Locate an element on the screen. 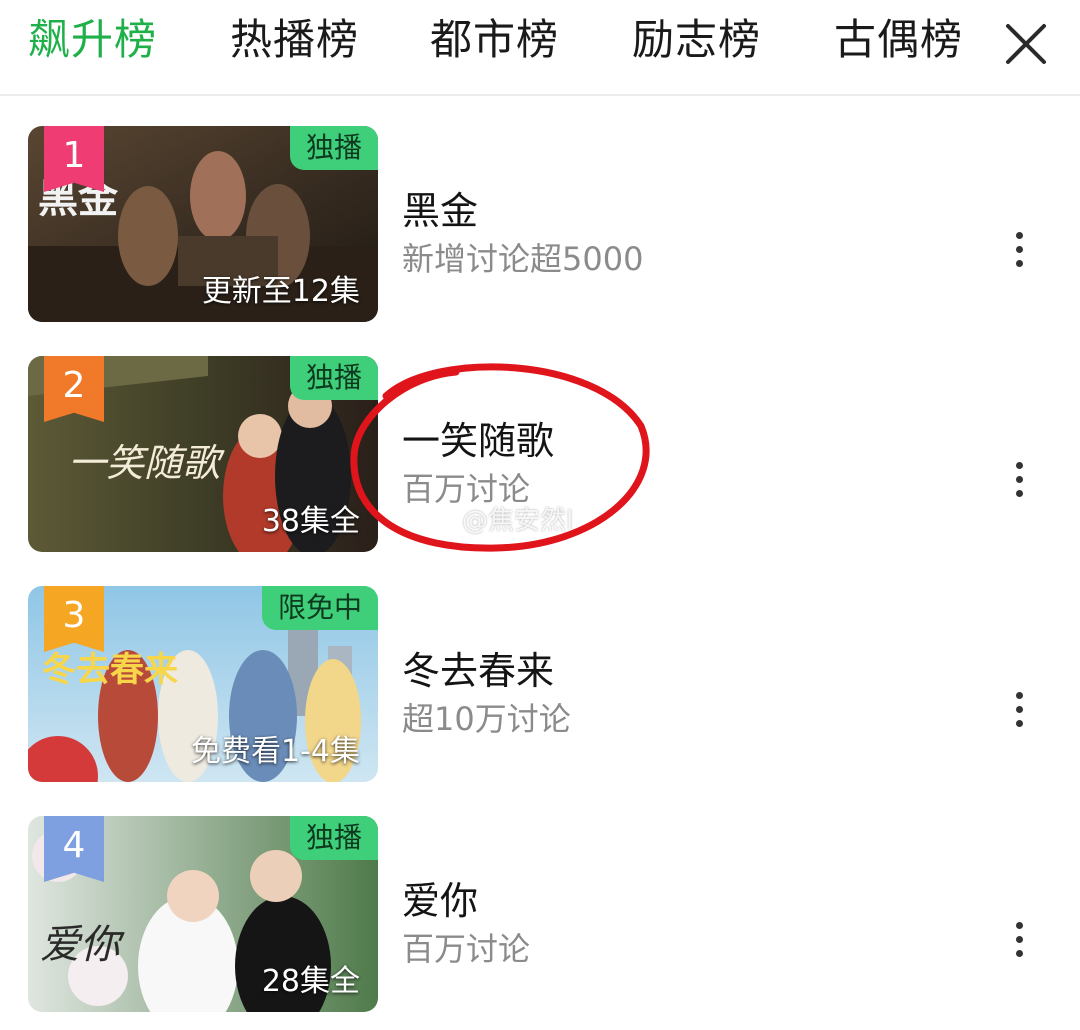 The height and width of the screenshot is (1030, 1080). rank-badge: 2 is located at coordinates (74, 389).